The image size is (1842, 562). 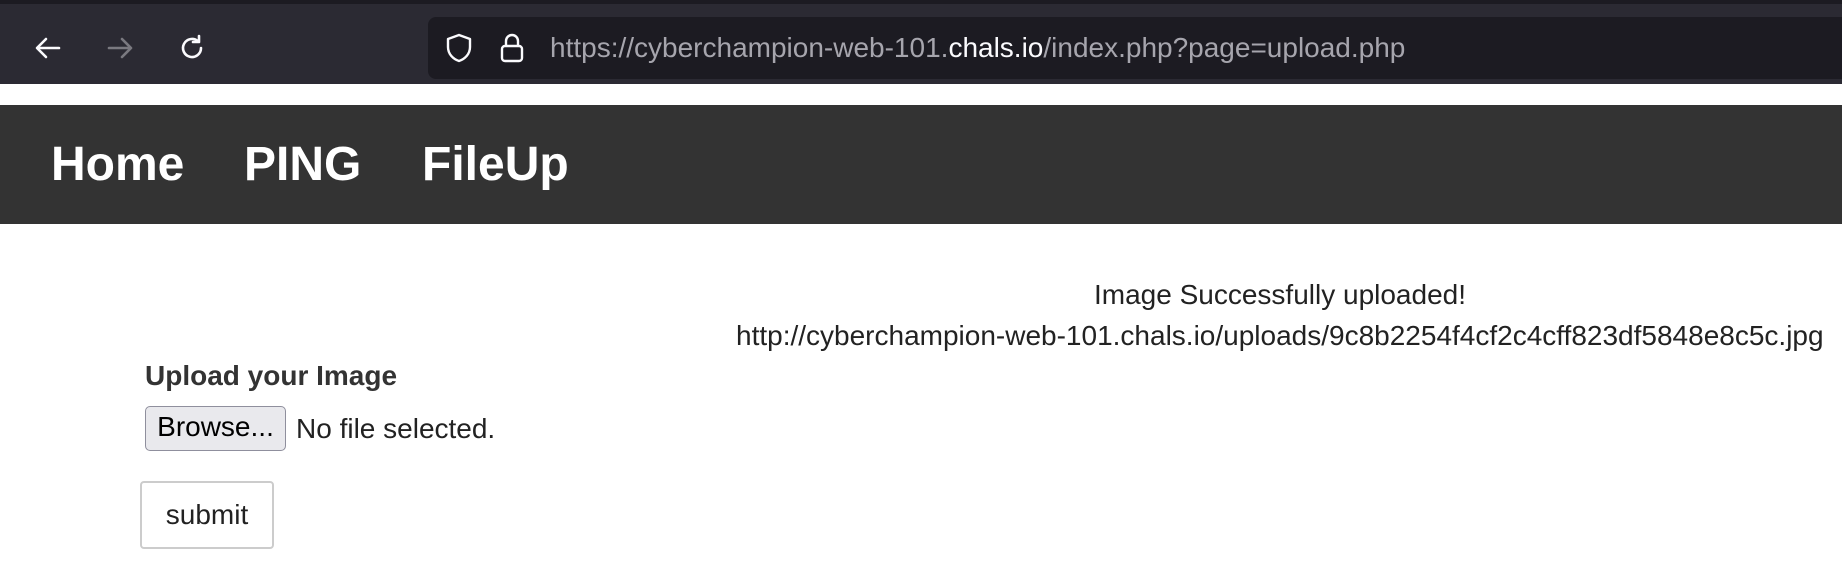 What do you see at coordinates (459, 48) in the screenshot?
I see `shield-icon` at bounding box center [459, 48].